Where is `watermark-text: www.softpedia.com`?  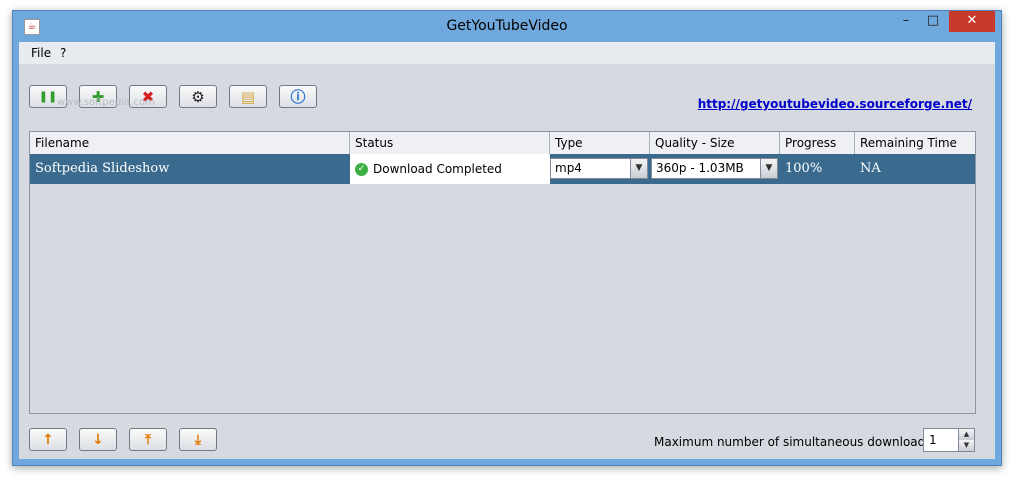
watermark-text: www.softpedia.com is located at coordinates (106, 102).